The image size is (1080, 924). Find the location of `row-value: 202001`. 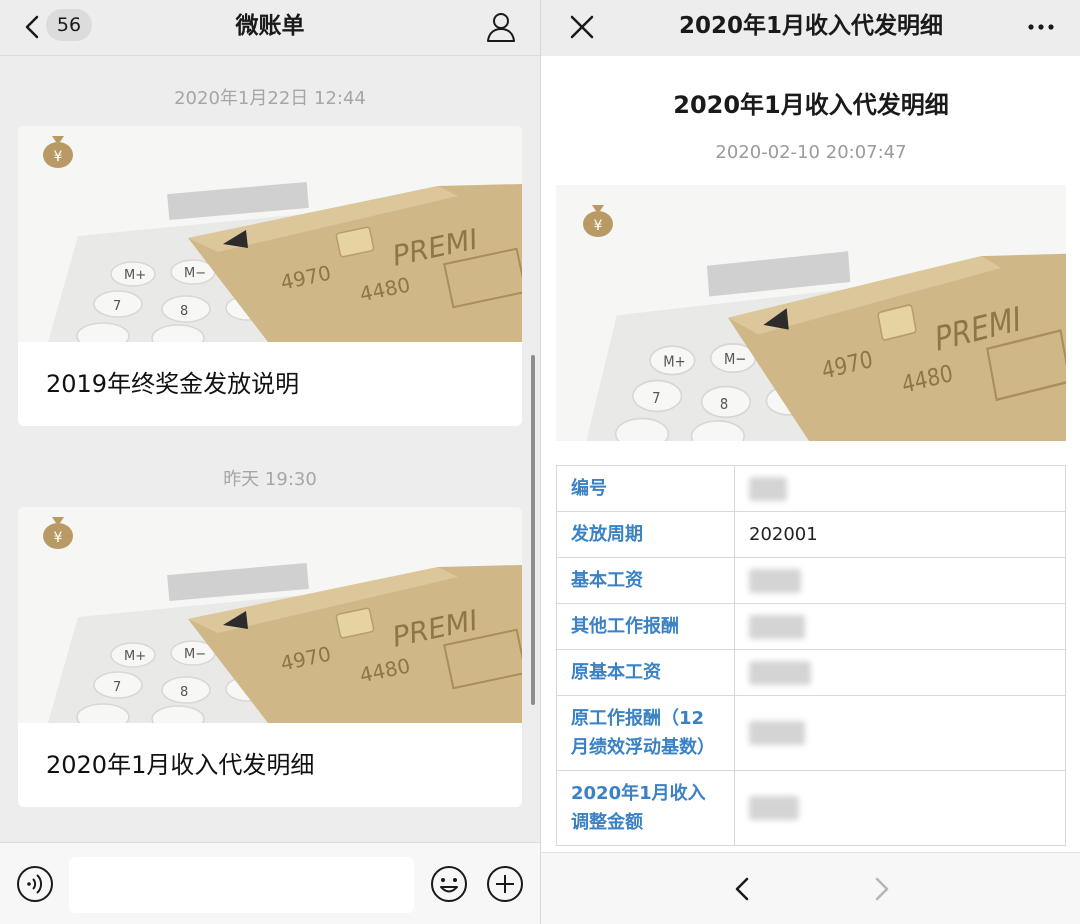

row-value: 202001 is located at coordinates (900, 534).